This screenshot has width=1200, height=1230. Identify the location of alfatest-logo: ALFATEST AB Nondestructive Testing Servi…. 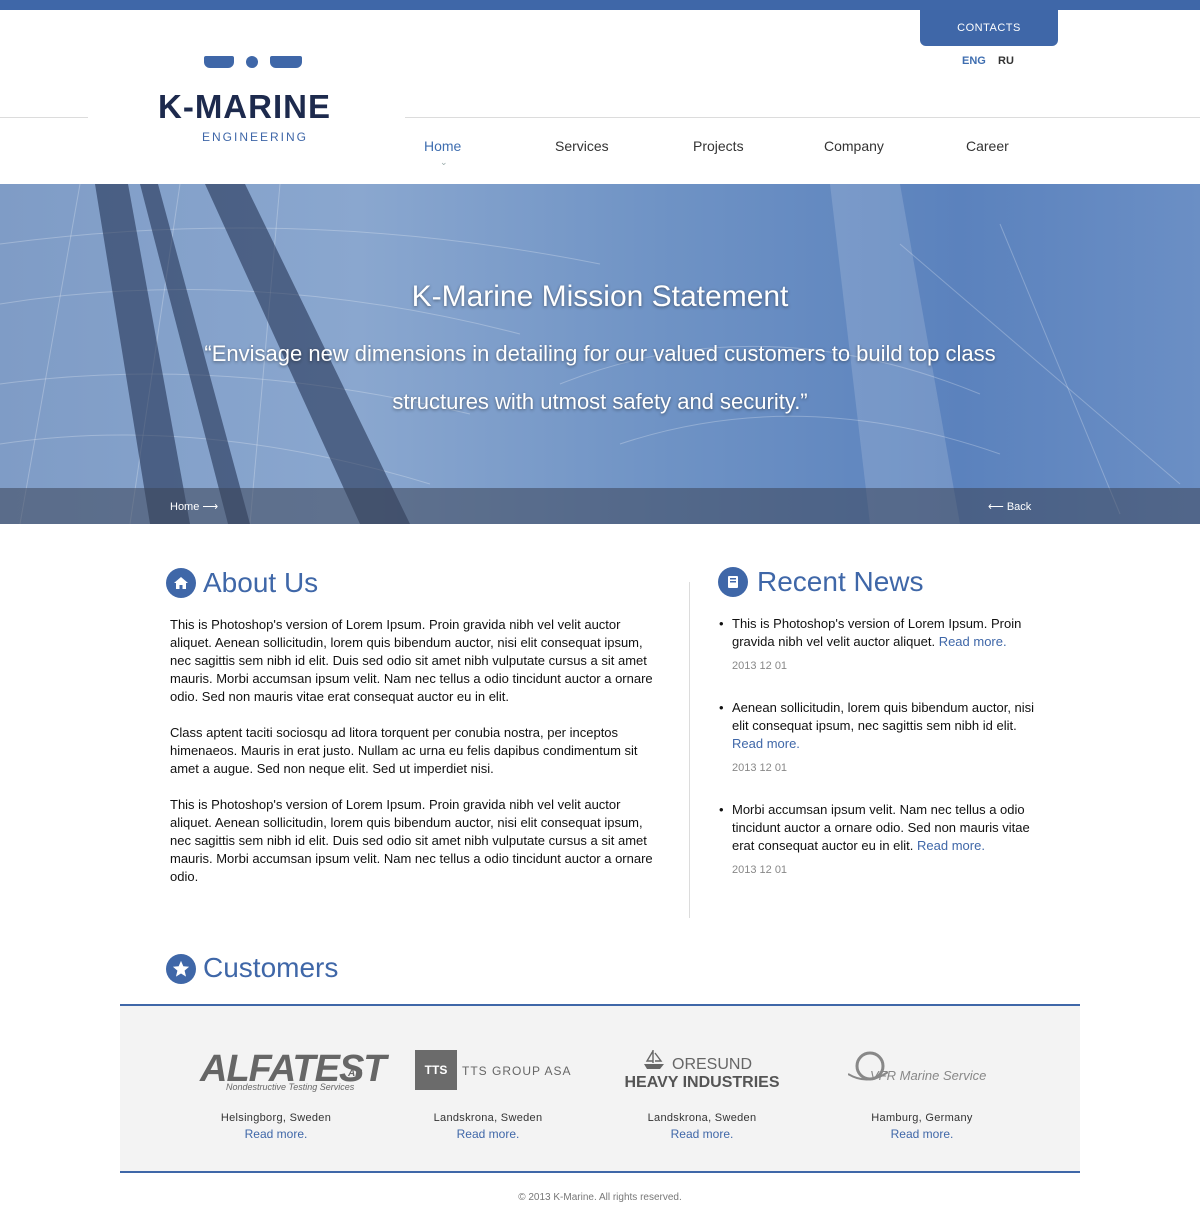
(293, 1070).